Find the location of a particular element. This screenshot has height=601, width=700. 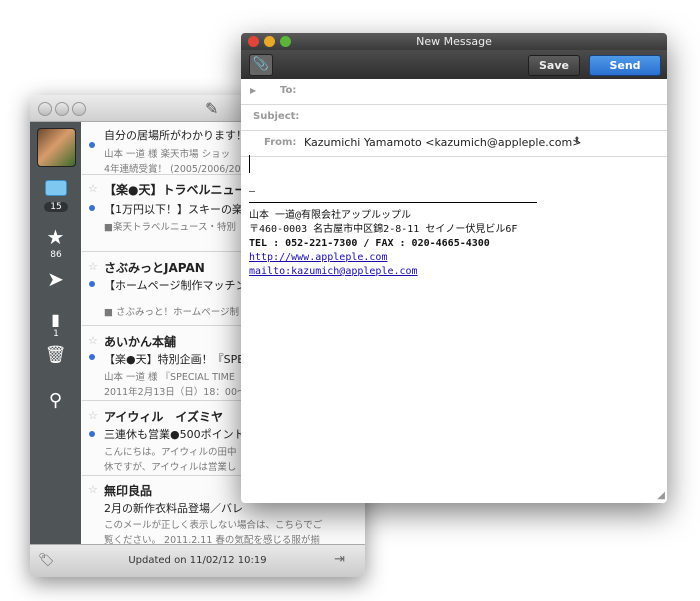

signature-link: http://www.appleple.com is located at coordinates (455, 258).